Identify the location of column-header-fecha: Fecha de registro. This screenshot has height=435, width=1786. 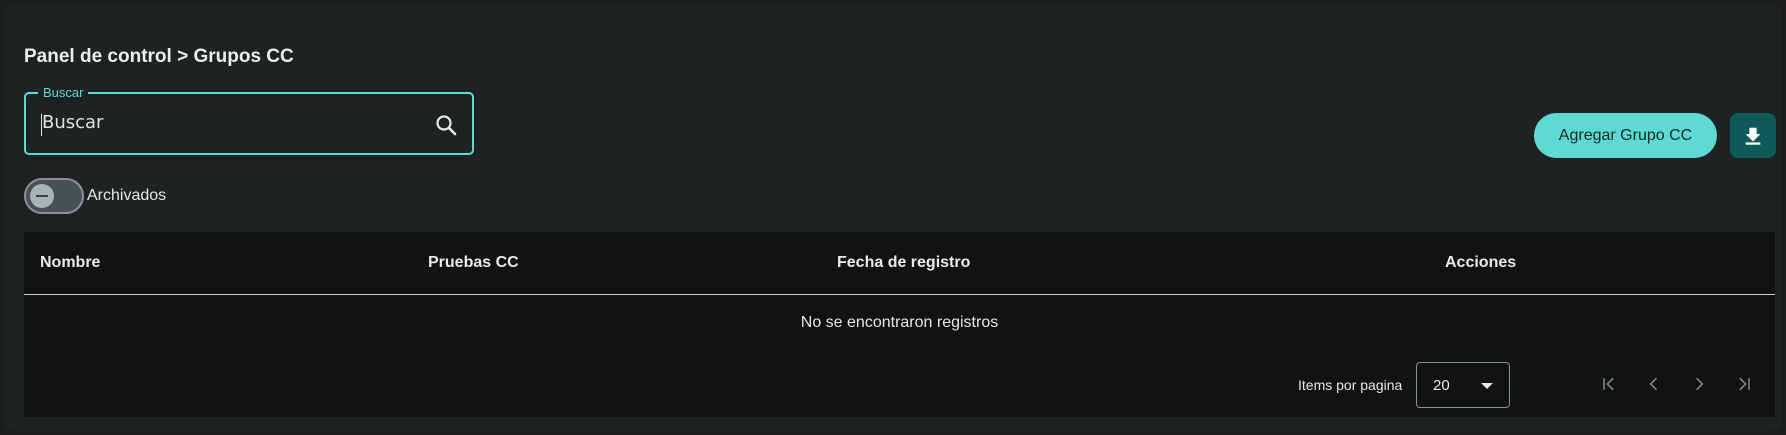
(903, 263).